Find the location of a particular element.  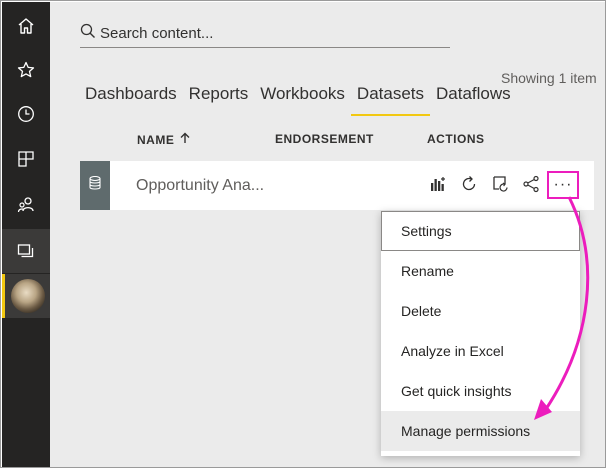

tab-workbooks: Workbooks is located at coordinates (302, 99).